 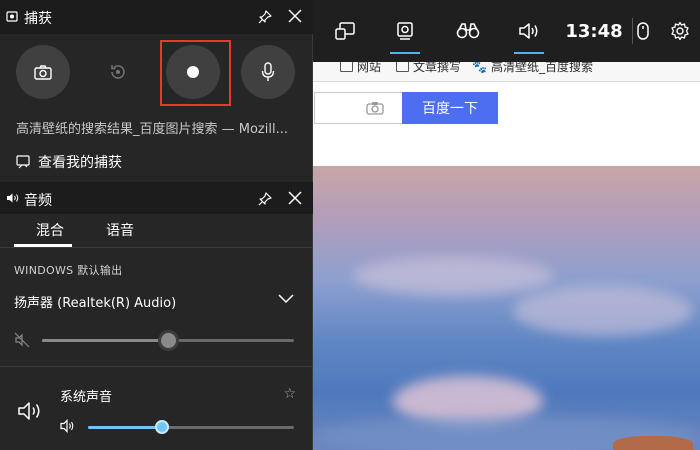 I want to click on performance-widget-button, so click(x=468, y=31).